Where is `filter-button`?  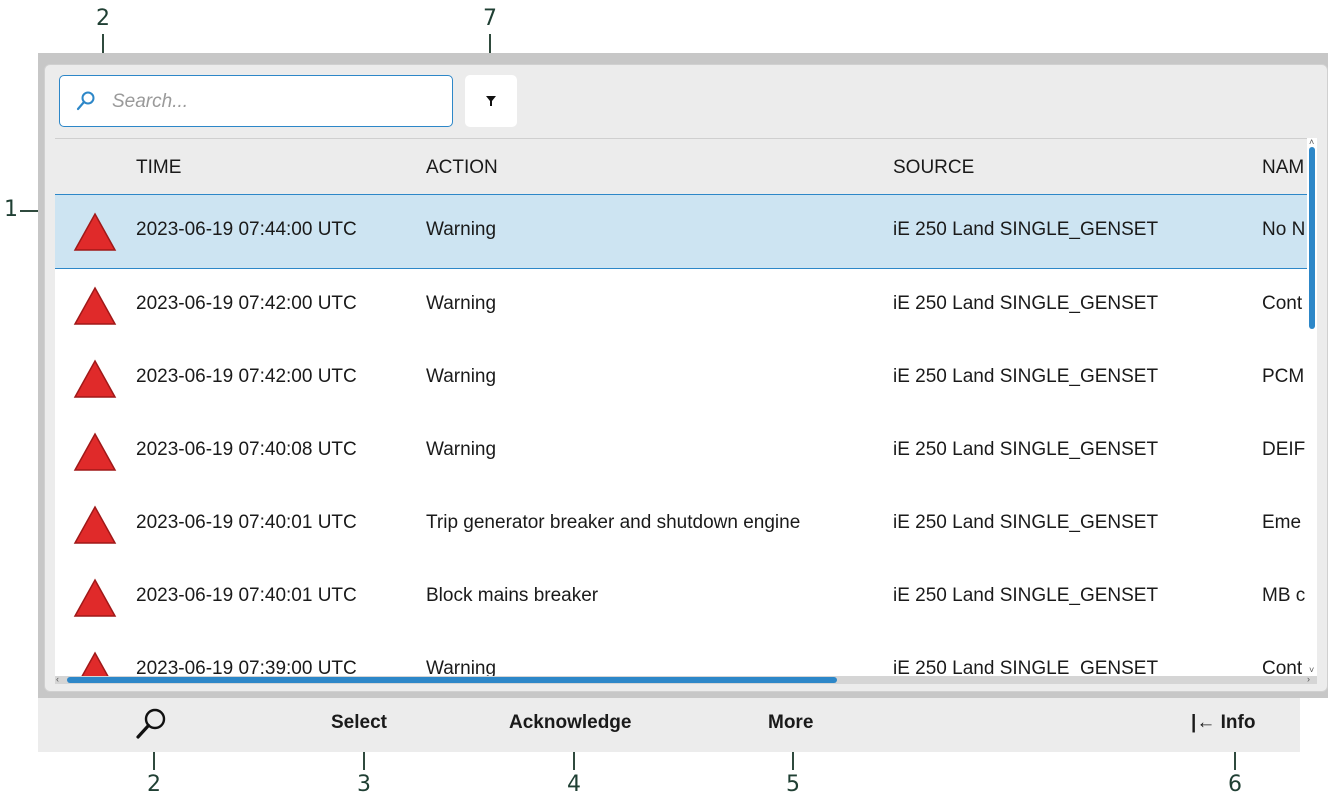 filter-button is located at coordinates (491, 101).